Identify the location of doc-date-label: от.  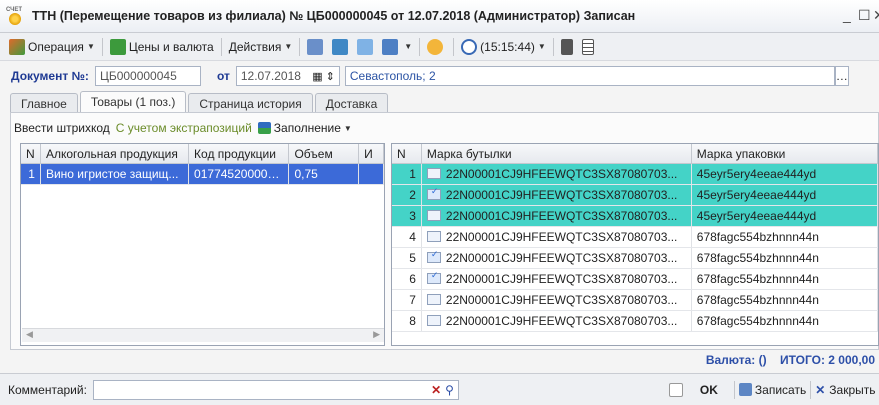
(223, 76).